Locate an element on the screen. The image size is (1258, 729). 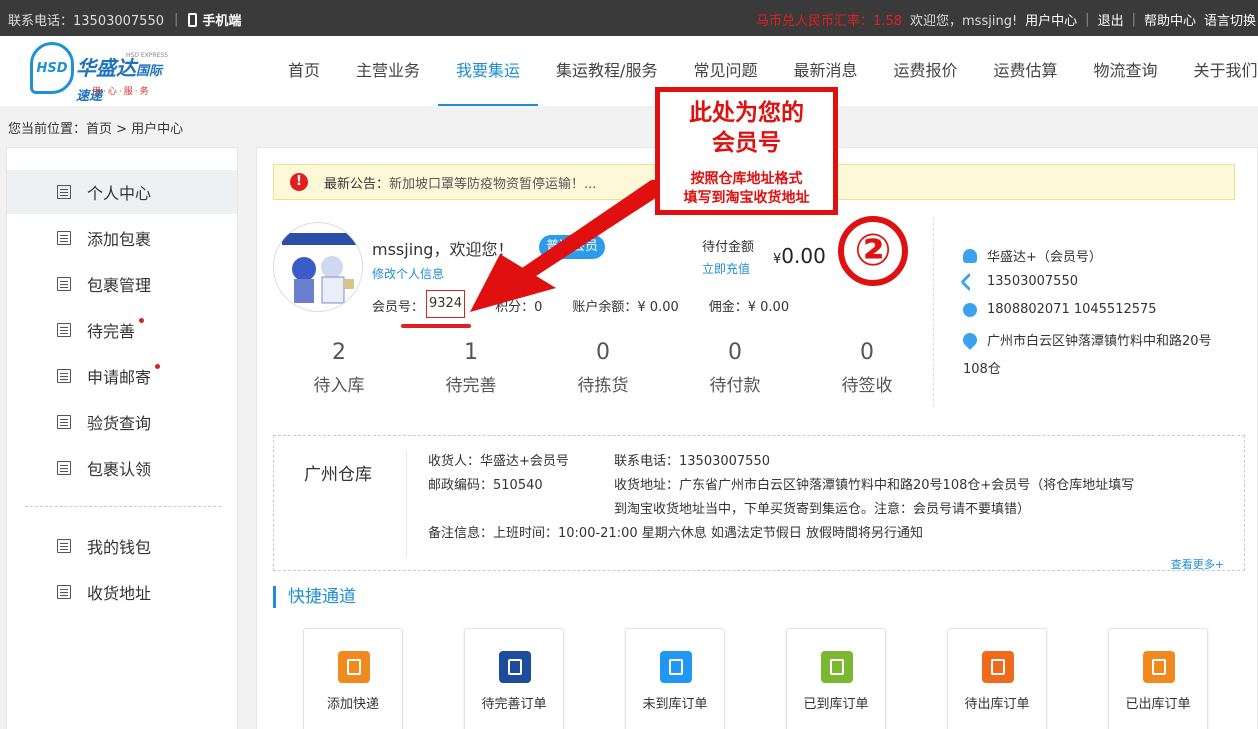
sidebar-item-label: 申请邮寄 is located at coordinates (119, 377).